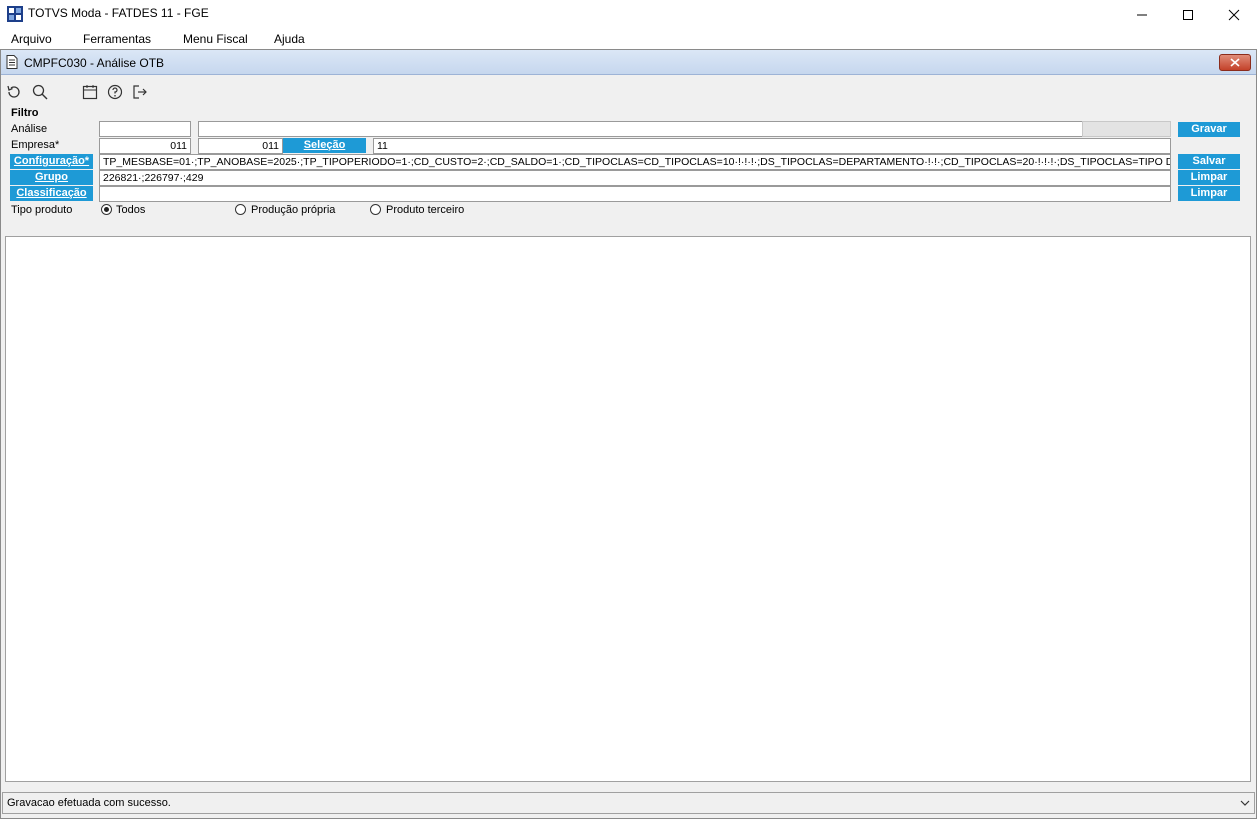 This screenshot has height=820, width=1259. What do you see at coordinates (106, 209) in the screenshot?
I see `radio-todos` at bounding box center [106, 209].